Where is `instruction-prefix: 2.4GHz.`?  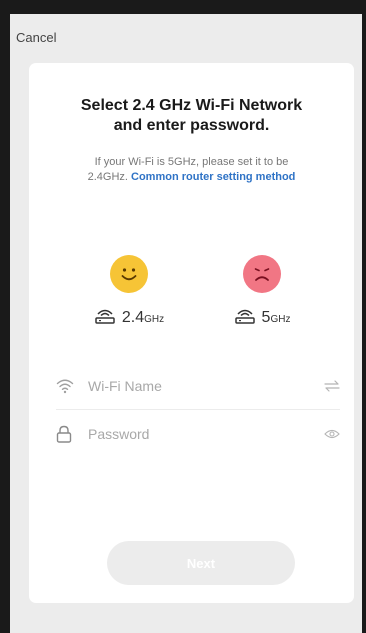
instruction-prefix: 2.4GHz. is located at coordinates (107, 177).